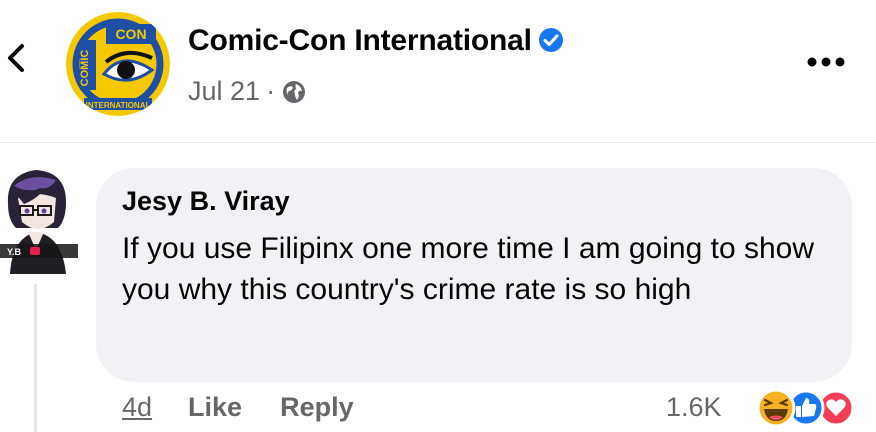 The height and width of the screenshot is (432, 876). Describe the element at coordinates (118, 105) in the screenshot. I see `svg-text: INTERNATIONAL` at that location.